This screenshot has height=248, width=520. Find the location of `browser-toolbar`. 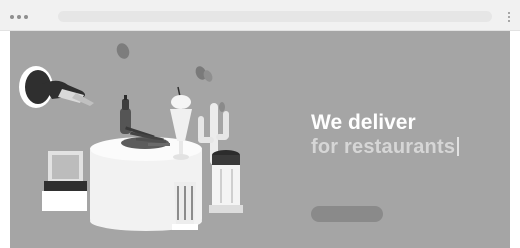

browser-toolbar is located at coordinates (260, 15).